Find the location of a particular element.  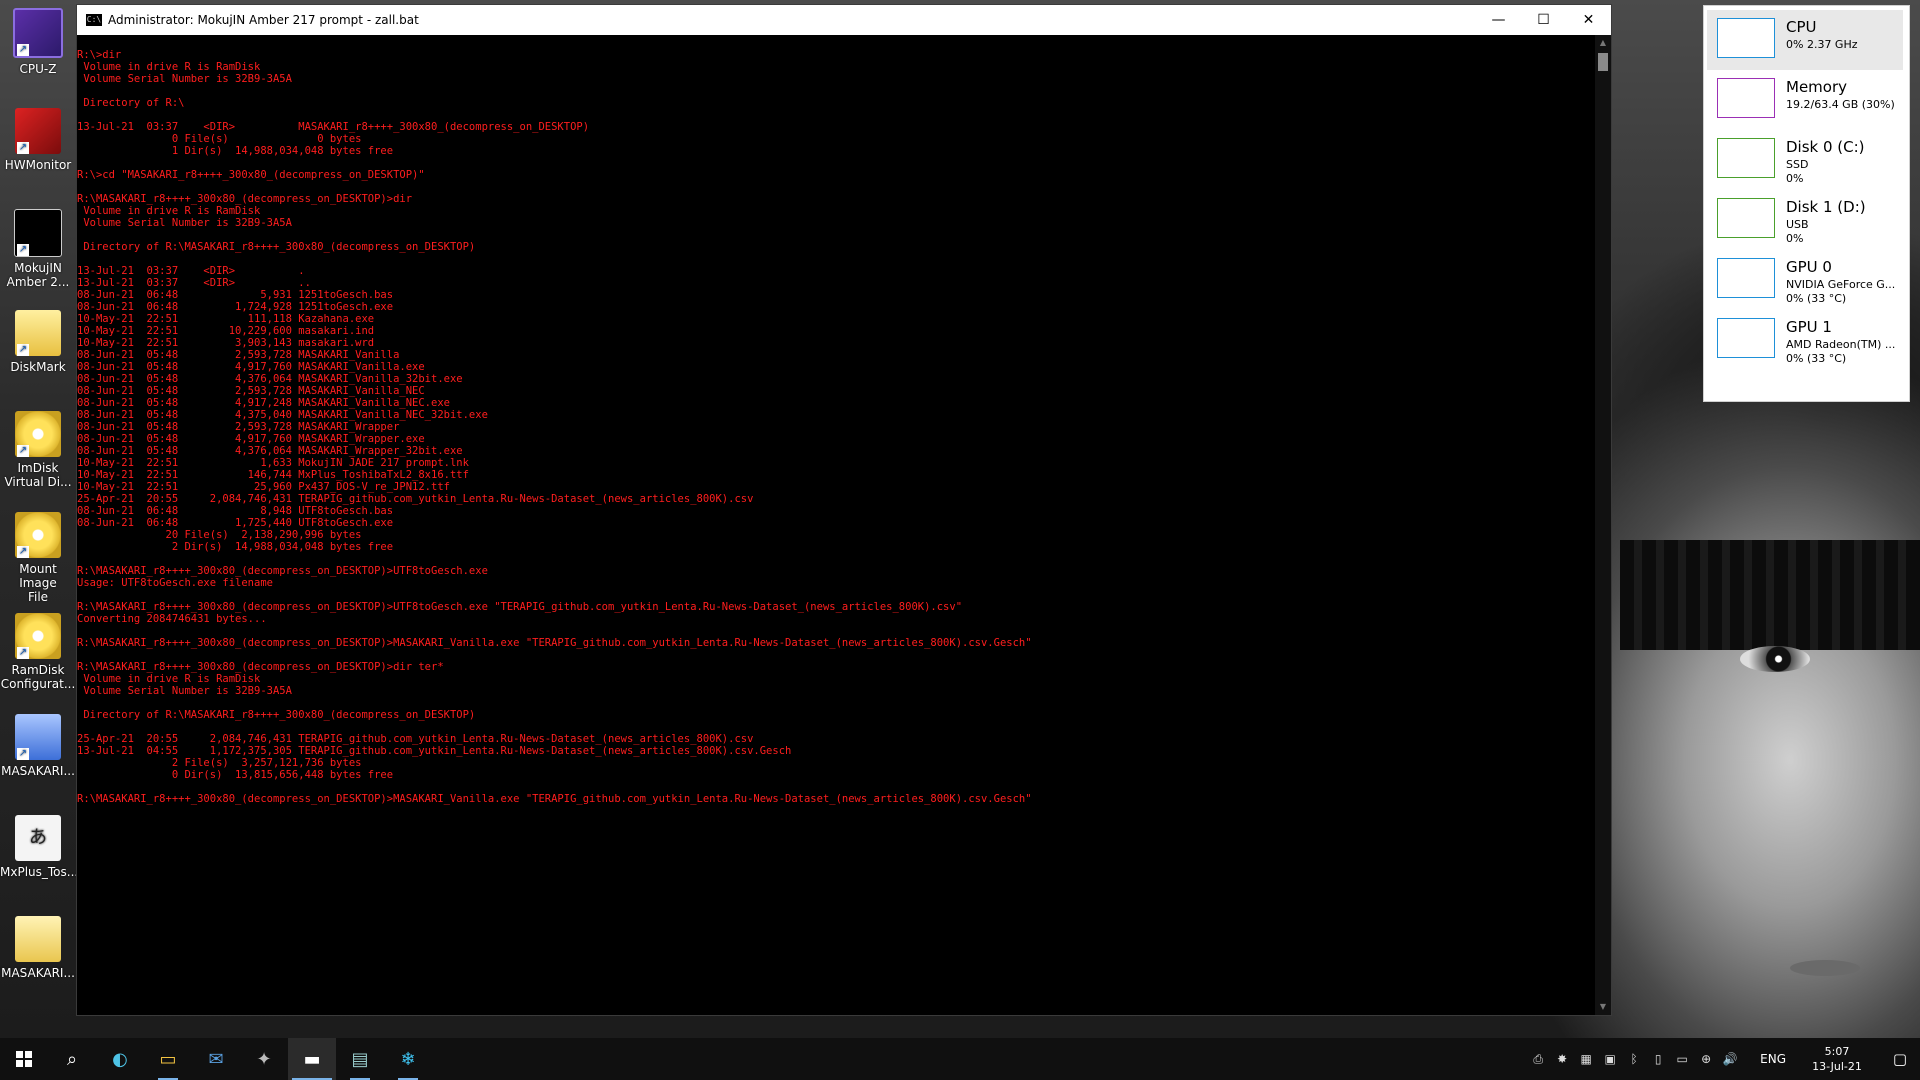

diskmark-icon: ↗ is located at coordinates (38, 333).